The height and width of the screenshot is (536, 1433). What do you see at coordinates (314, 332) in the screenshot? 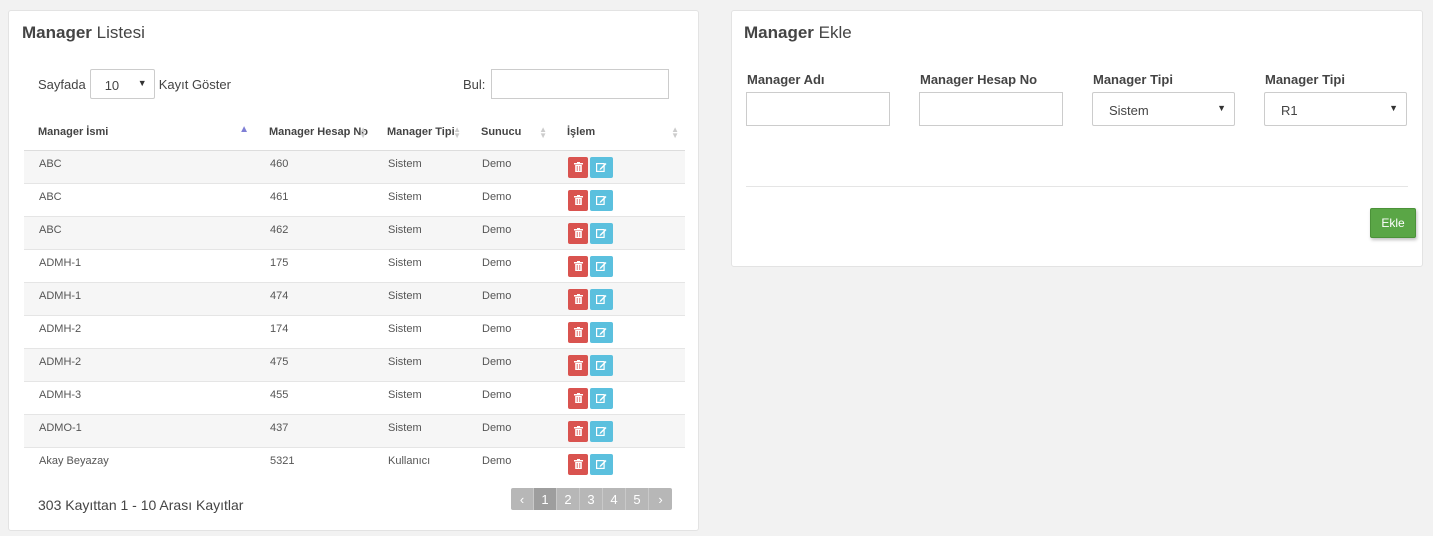
I see `cell-account: 174` at bounding box center [314, 332].